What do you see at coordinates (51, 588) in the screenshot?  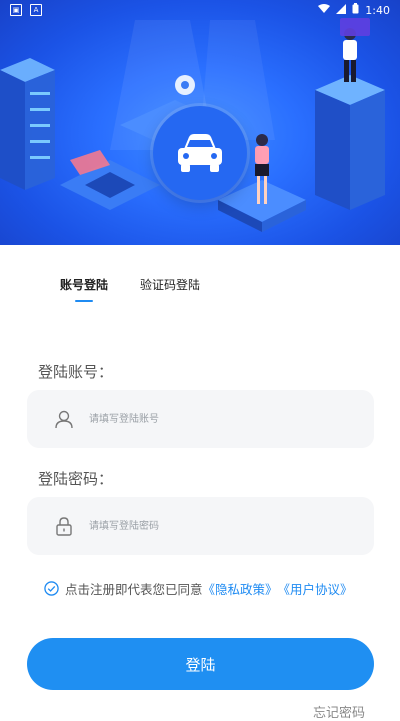 I see `check-circle-icon` at bounding box center [51, 588].